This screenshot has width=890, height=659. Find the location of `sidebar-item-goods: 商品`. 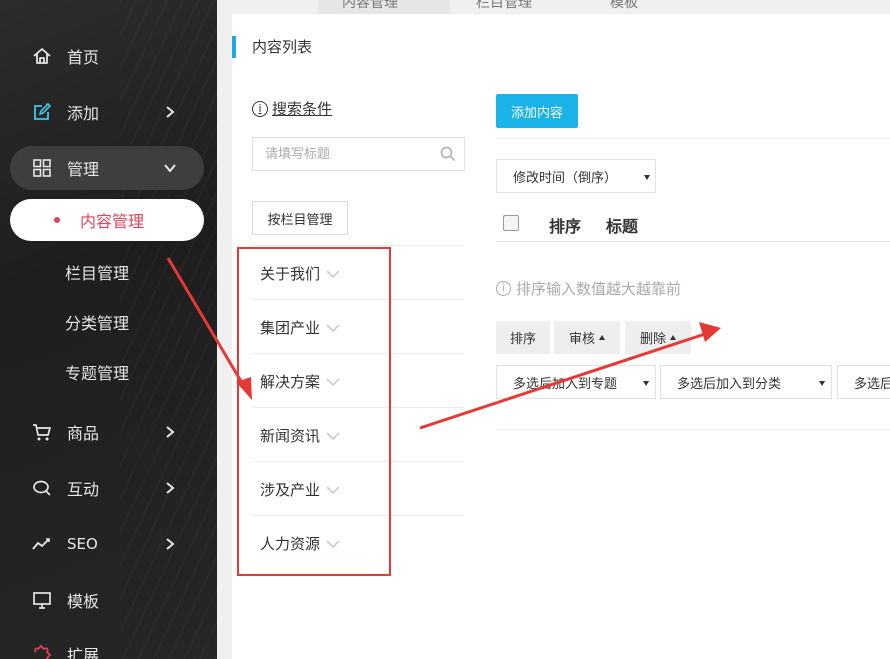

sidebar-item-goods: 商品 is located at coordinates (108, 432).